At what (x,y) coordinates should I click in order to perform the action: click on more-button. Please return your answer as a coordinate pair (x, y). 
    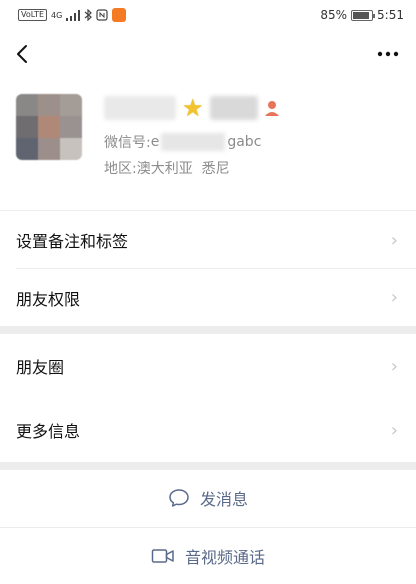
    Looking at the image, I should click on (388, 54).